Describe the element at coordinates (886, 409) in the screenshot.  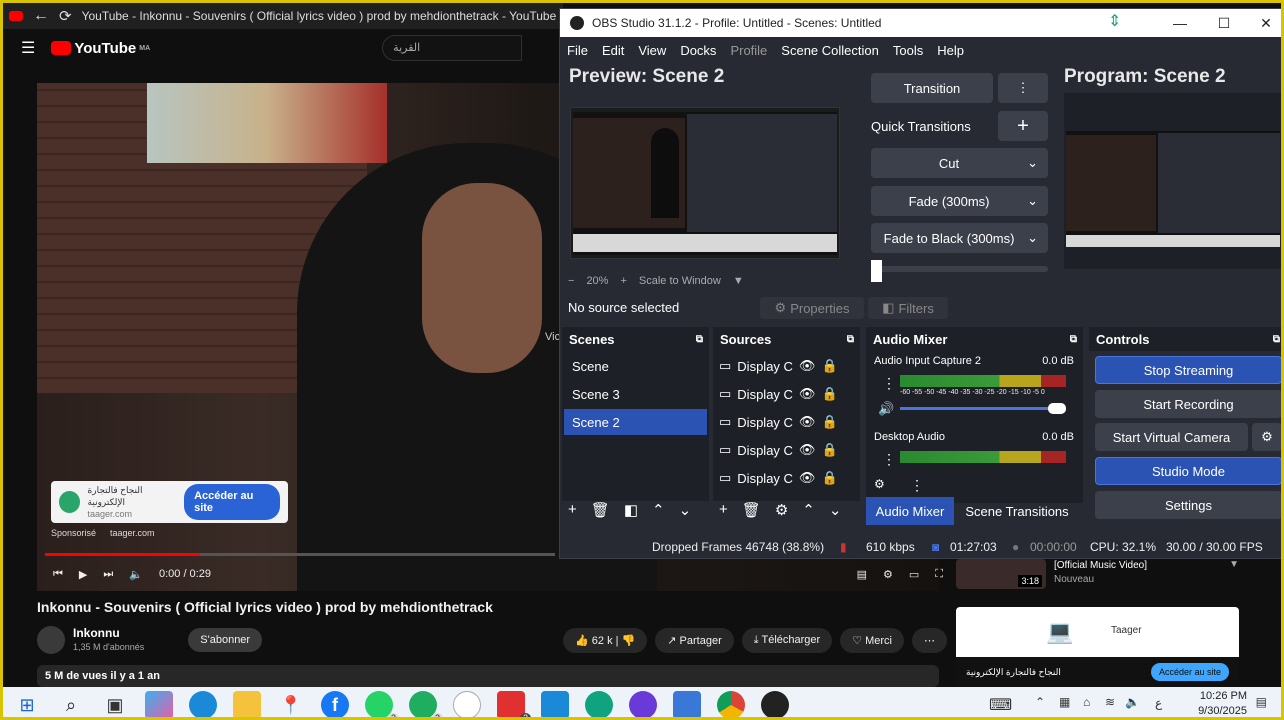
I see `speaker-icon: 🔊` at that location.